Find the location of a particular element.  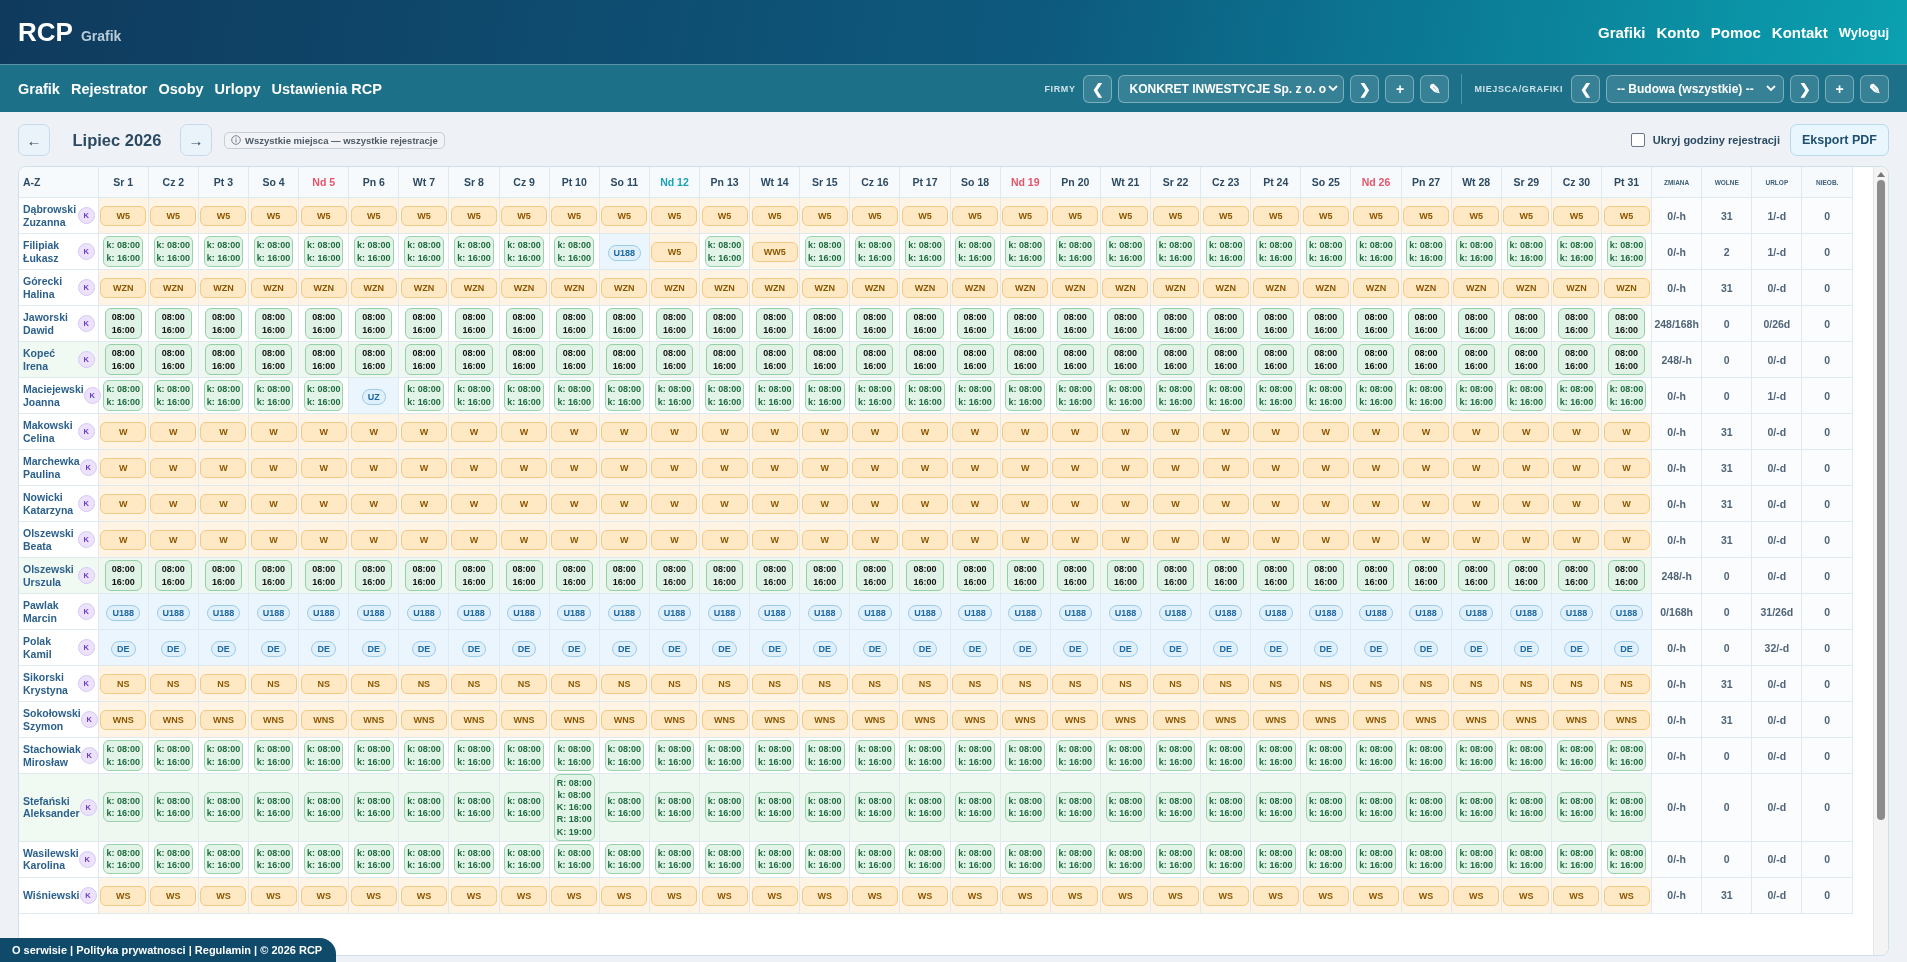

employee-name: Polak Kamil is located at coordinates (37, 647).